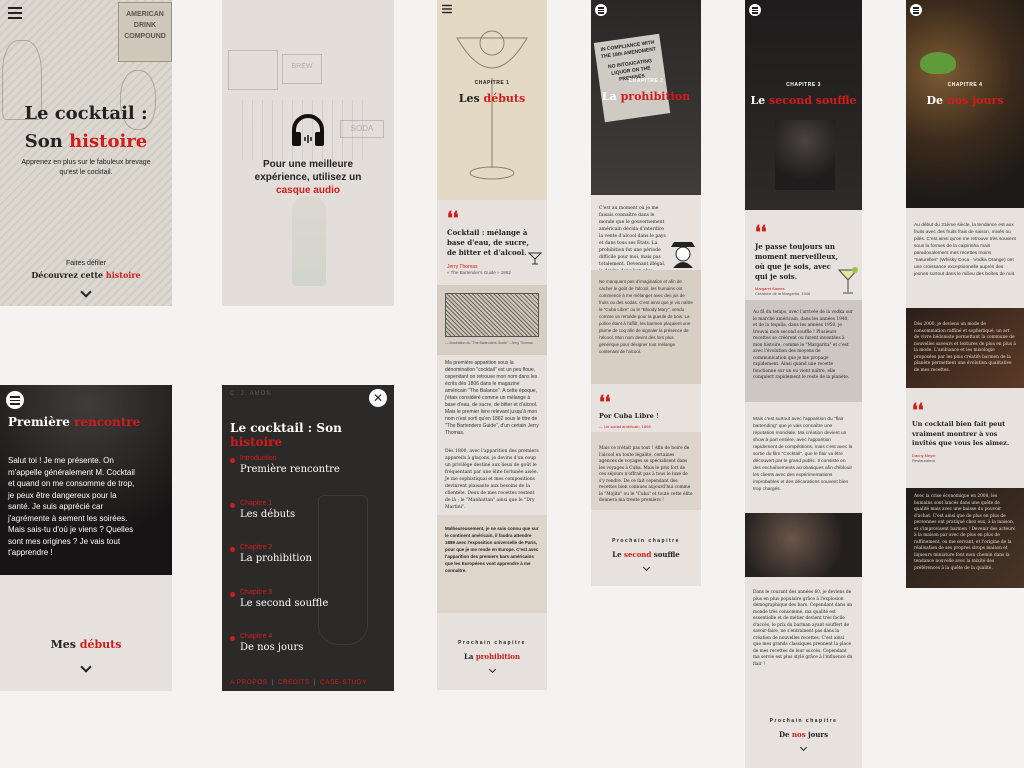 Image resolution: width=1024 pixels, height=768 pixels. What do you see at coordinates (378, 398) in the screenshot?
I see `close-button: ✕` at bounding box center [378, 398].